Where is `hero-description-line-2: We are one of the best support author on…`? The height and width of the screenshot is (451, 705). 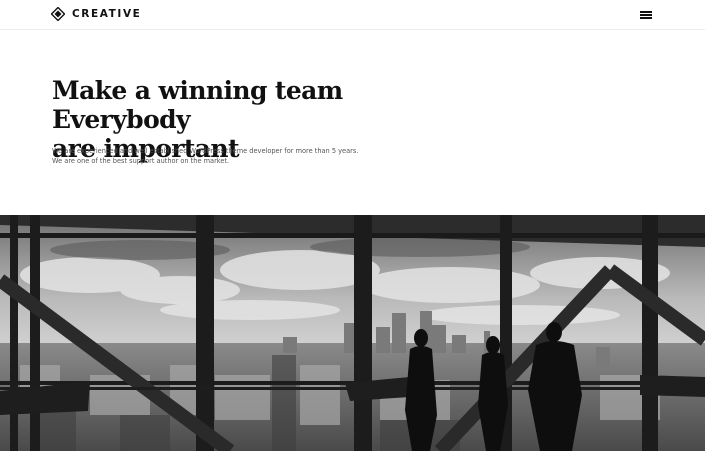
hero-description-line-2: We are one of the best support author on… is located at coordinates (141, 161).